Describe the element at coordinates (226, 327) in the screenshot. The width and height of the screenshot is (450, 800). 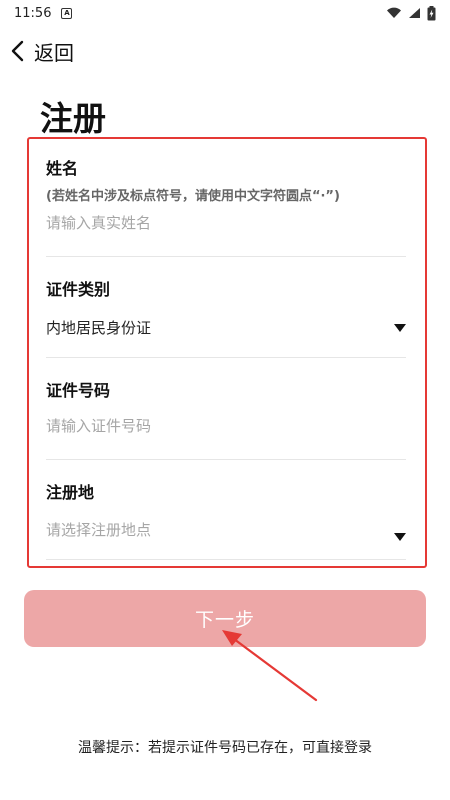
I see `id-type-select: 内地居民身份证` at that location.